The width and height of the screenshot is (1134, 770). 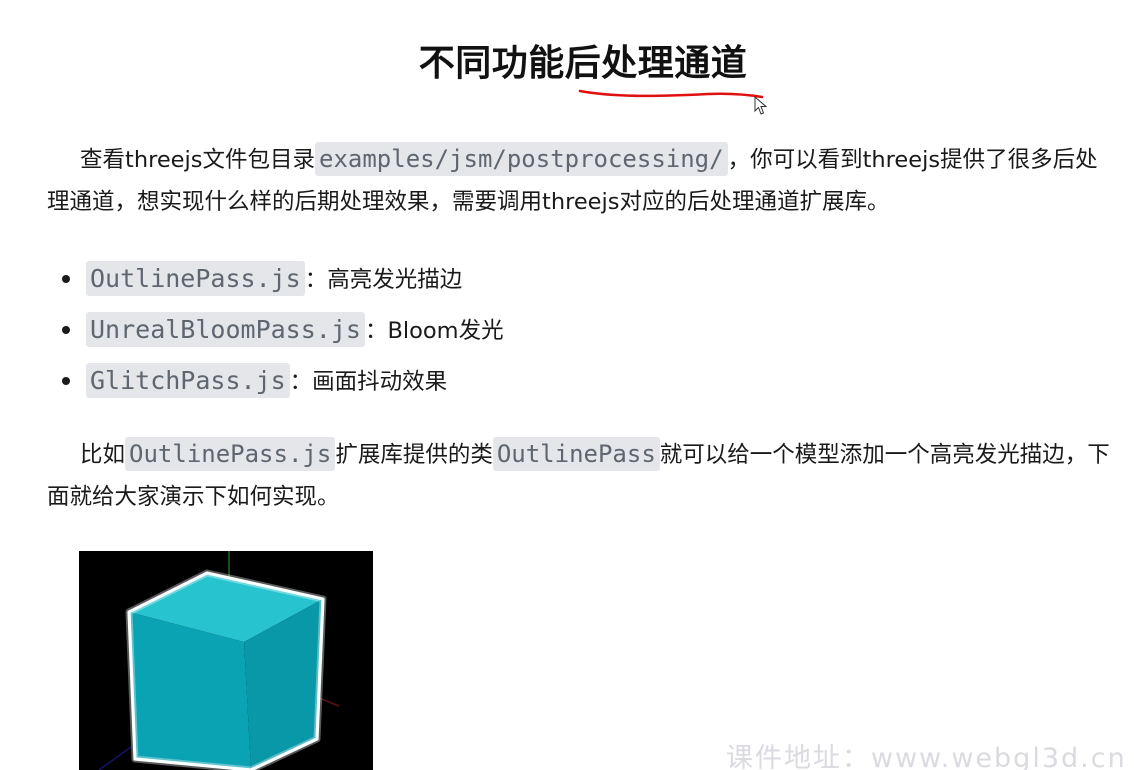 I want to click on page-title: 不同功能后处理通道, so click(x=583, y=63).